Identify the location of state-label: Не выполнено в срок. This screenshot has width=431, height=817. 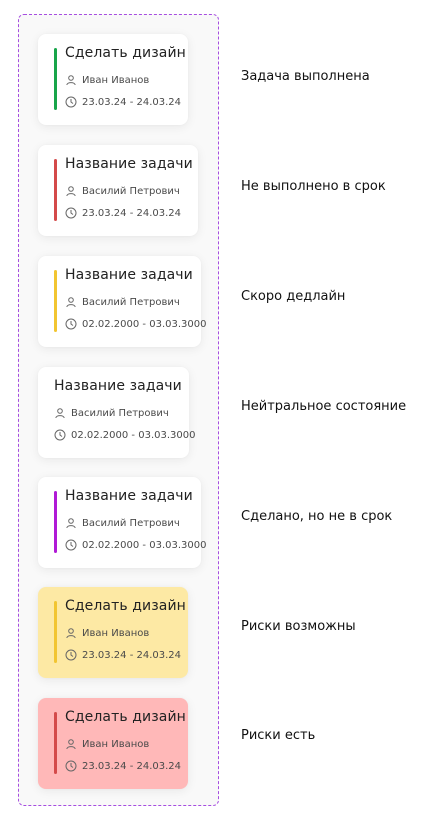
(313, 186).